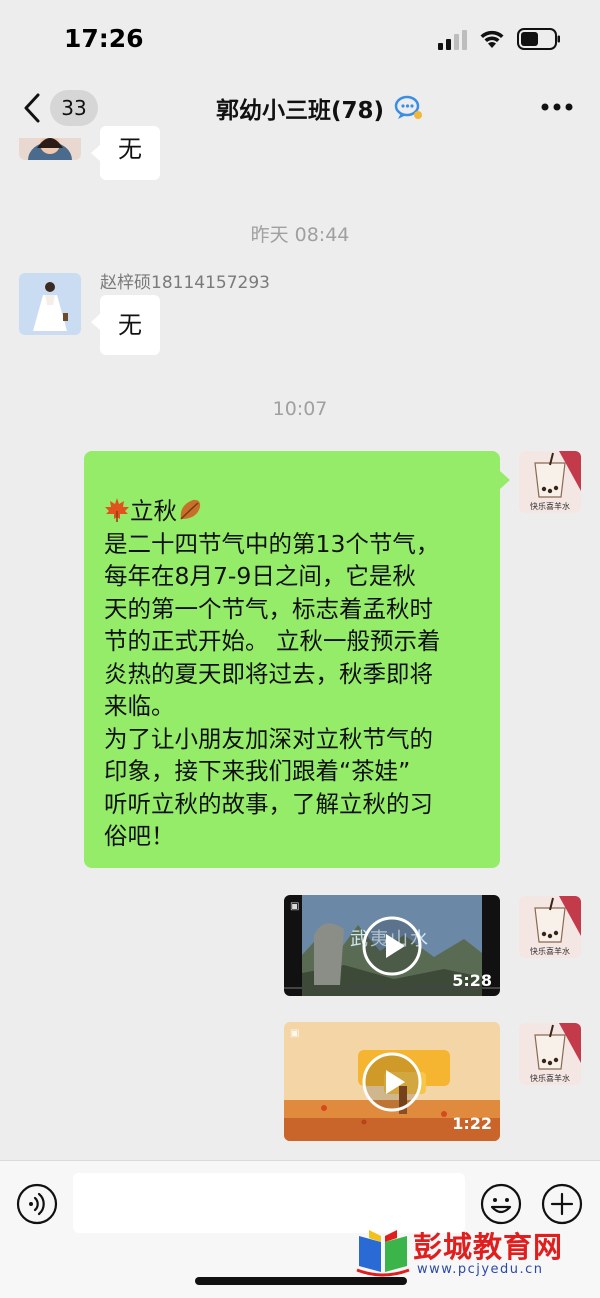 This screenshot has width=600, height=1298. What do you see at coordinates (300, 40) in the screenshot?
I see `status-bar: 17:26` at bounding box center [300, 40].